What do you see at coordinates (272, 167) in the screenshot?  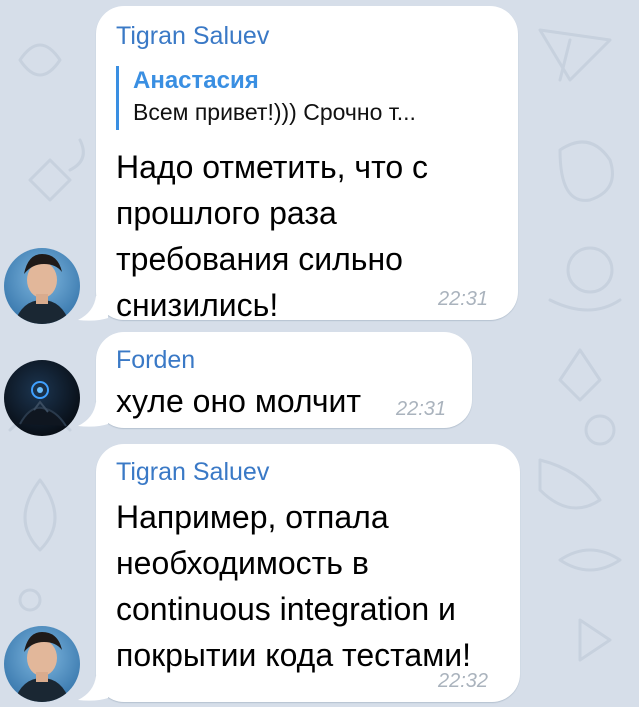 I see `message-line: Надо отметить, что с` at bounding box center [272, 167].